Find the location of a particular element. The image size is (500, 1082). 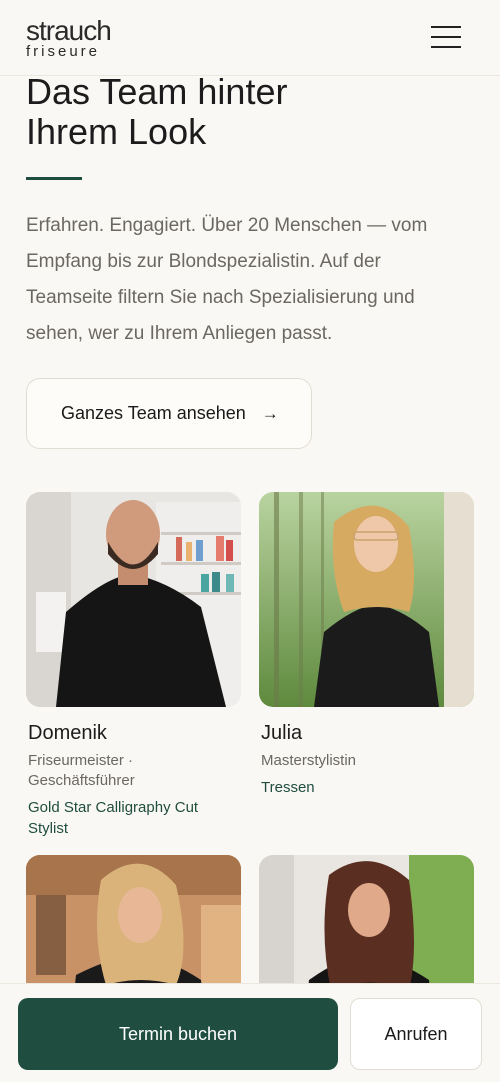

team-card: Julia Masterstylistin Tressen is located at coordinates (366, 645).